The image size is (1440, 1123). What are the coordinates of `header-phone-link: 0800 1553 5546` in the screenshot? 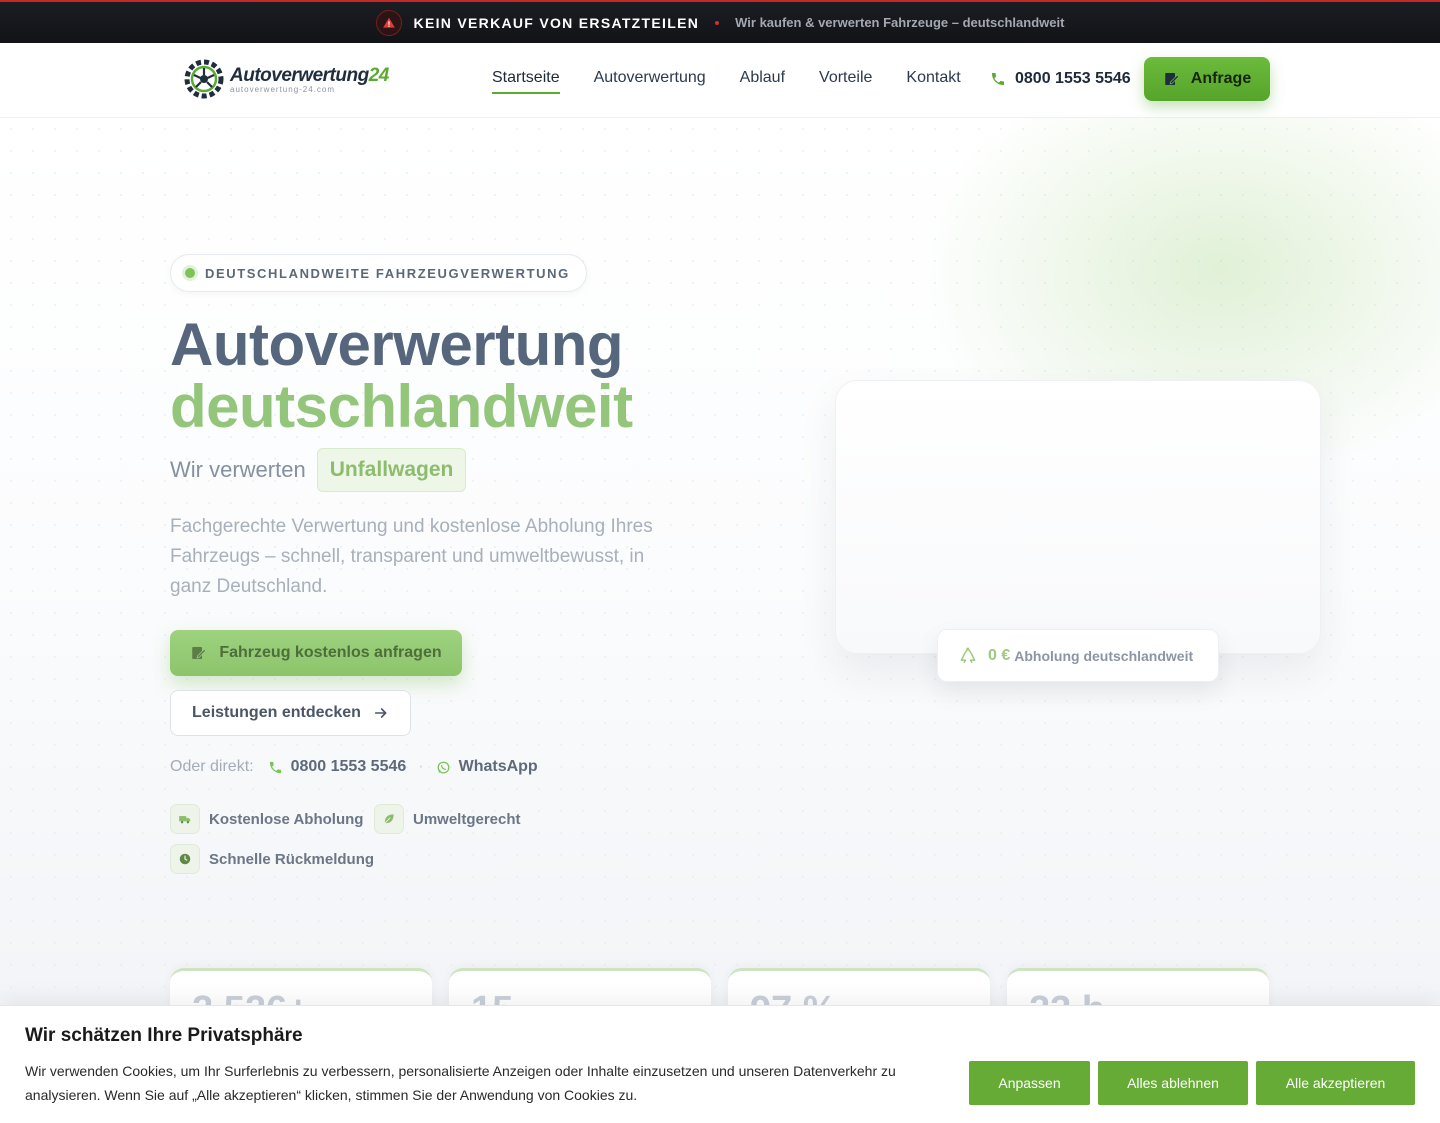 It's located at (1060, 79).